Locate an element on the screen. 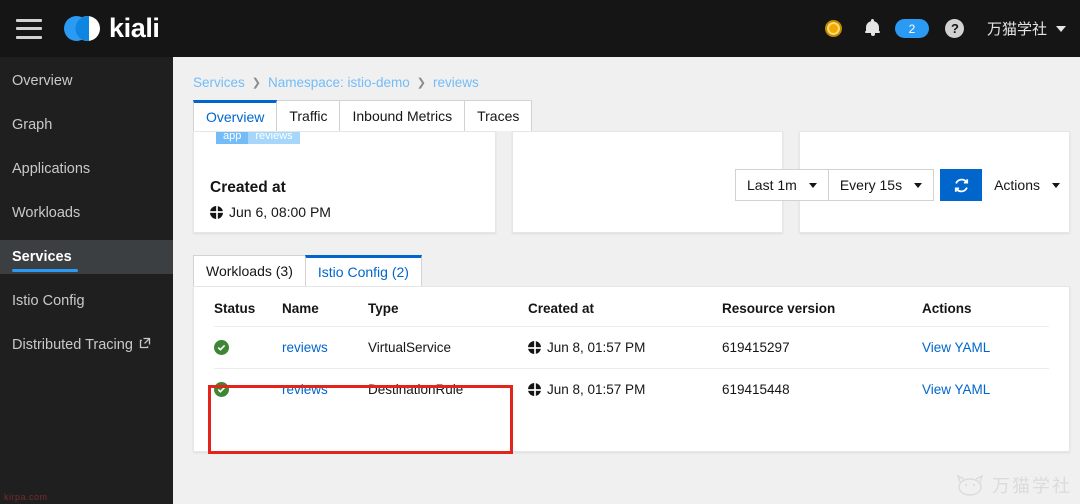 This screenshot has height=504, width=1080. tab-label: Overview is located at coordinates (235, 117).